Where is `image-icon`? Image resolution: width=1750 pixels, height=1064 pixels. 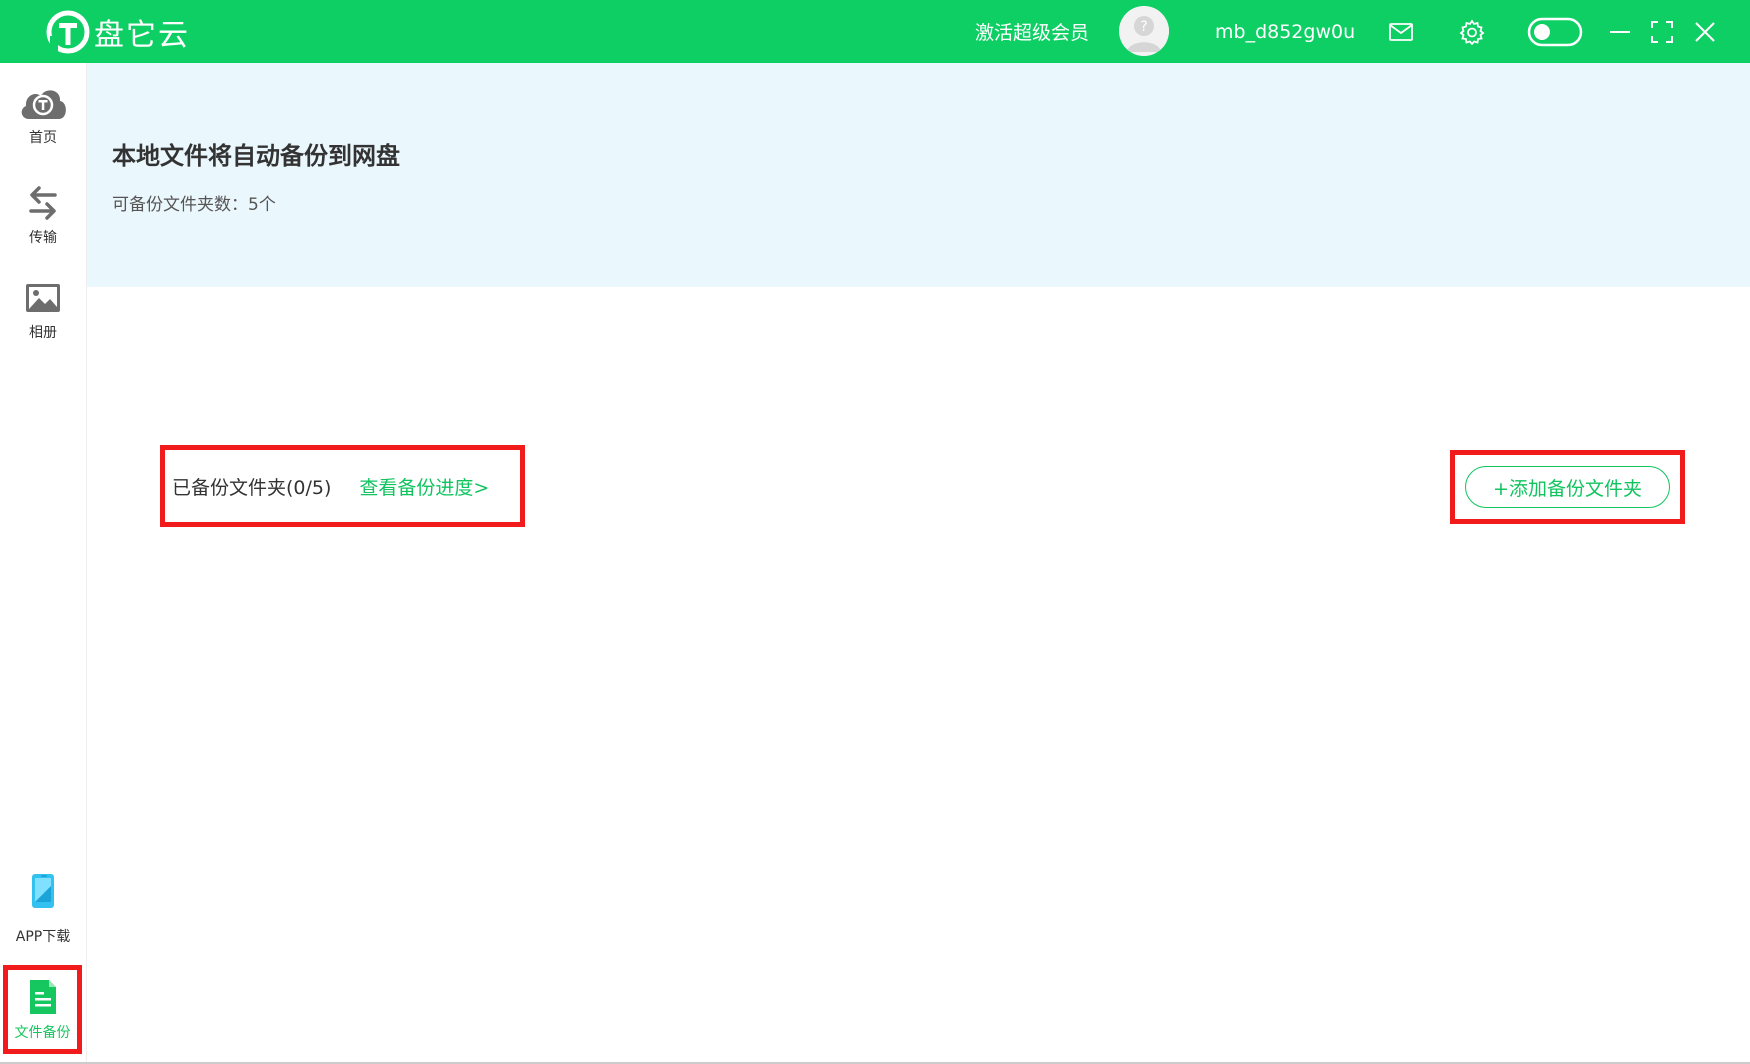 image-icon is located at coordinates (43, 298).